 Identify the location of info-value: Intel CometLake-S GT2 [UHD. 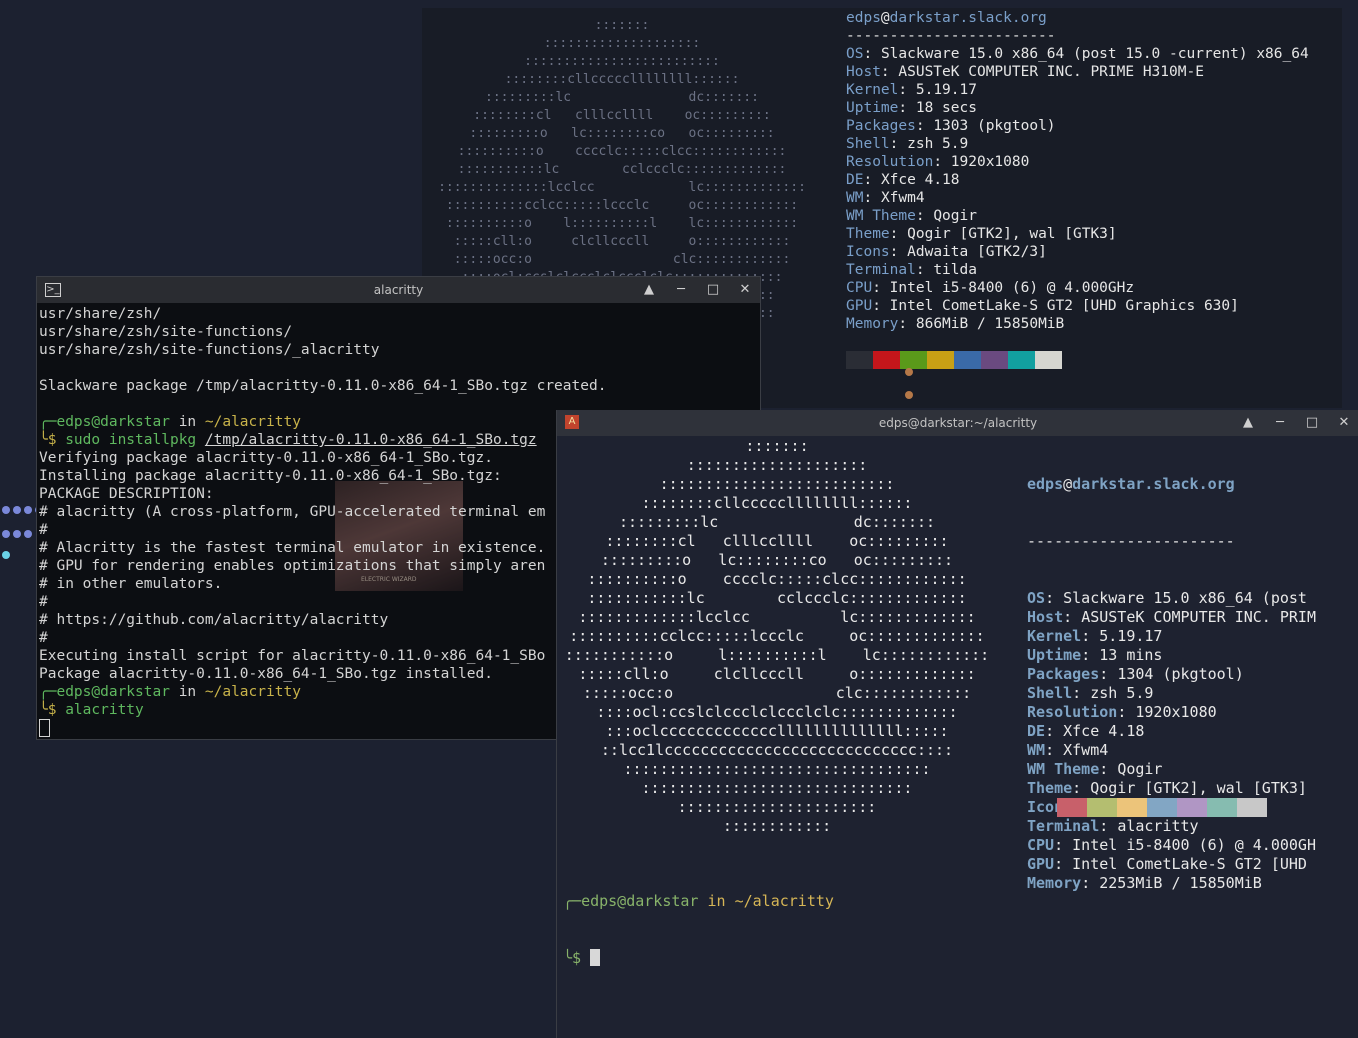
(1189, 864).